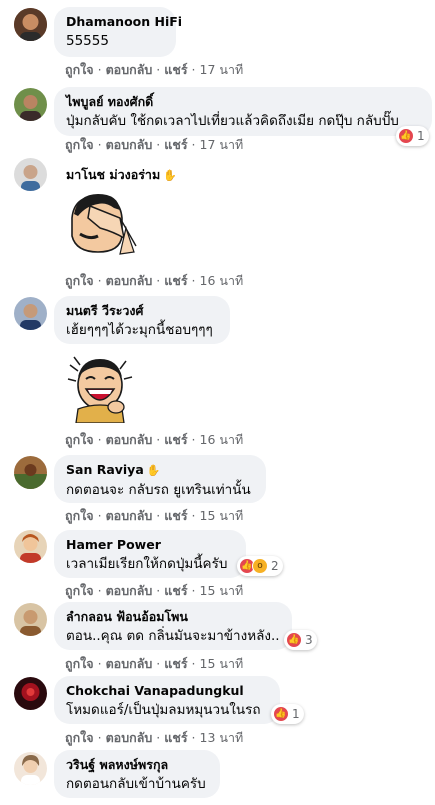 Image resolution: width=435 pixels, height=805 pixels. I want to click on comment-text: 55555, so click(87, 41).